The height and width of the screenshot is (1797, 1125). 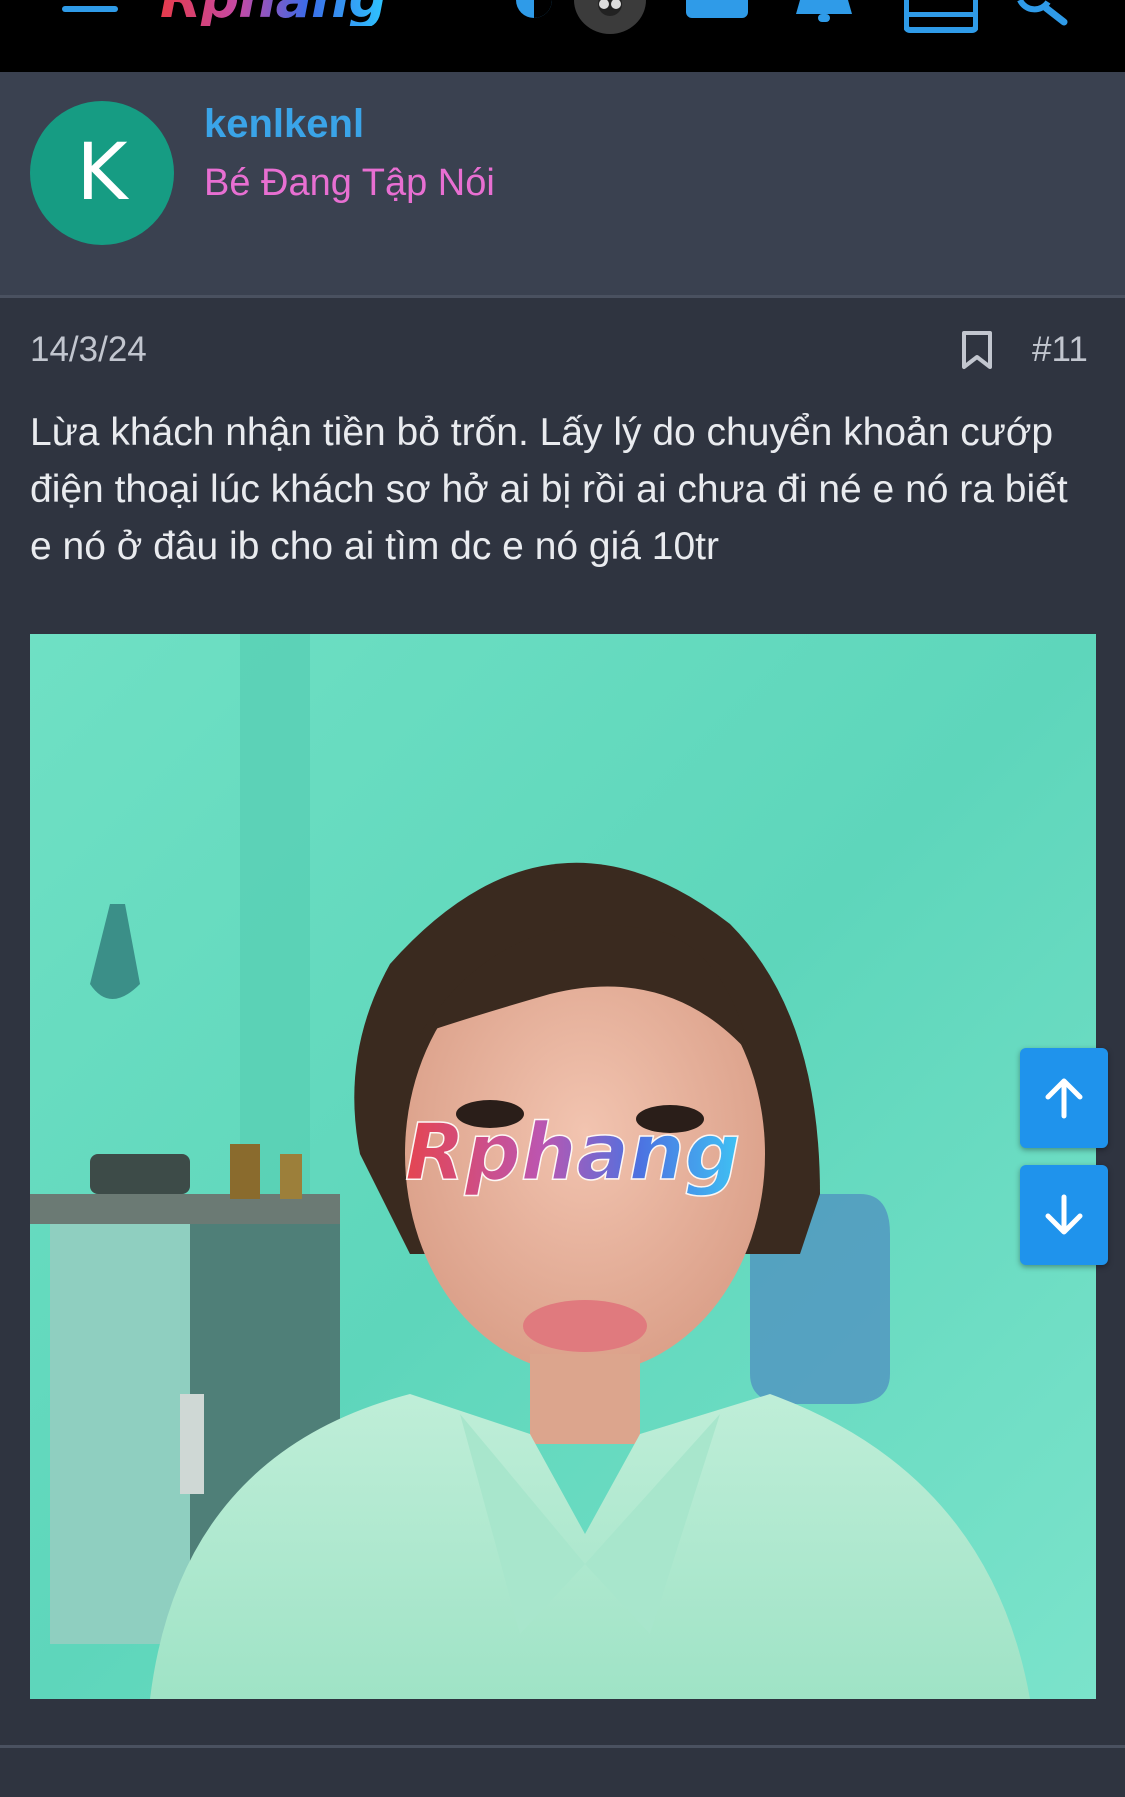 What do you see at coordinates (977, 350) in the screenshot?
I see `bookmark-icon` at bounding box center [977, 350].